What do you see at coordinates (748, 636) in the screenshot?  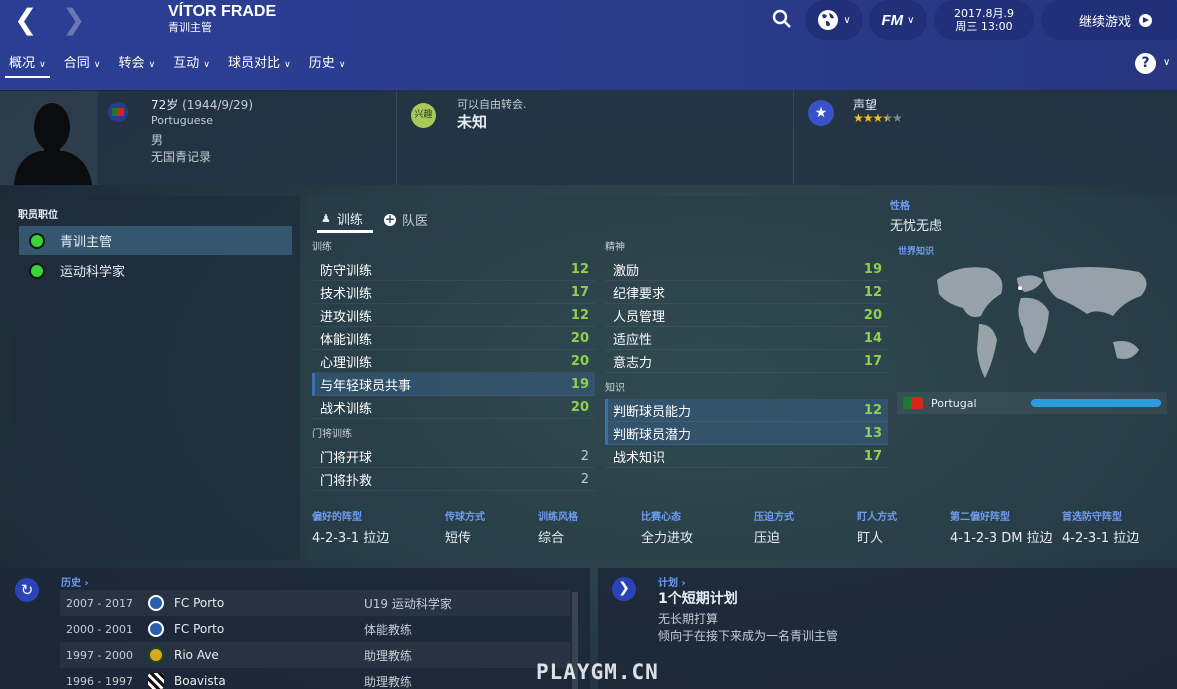 I see `plans-line2: 倾向于在接下来成为一名青训主管` at bounding box center [748, 636].